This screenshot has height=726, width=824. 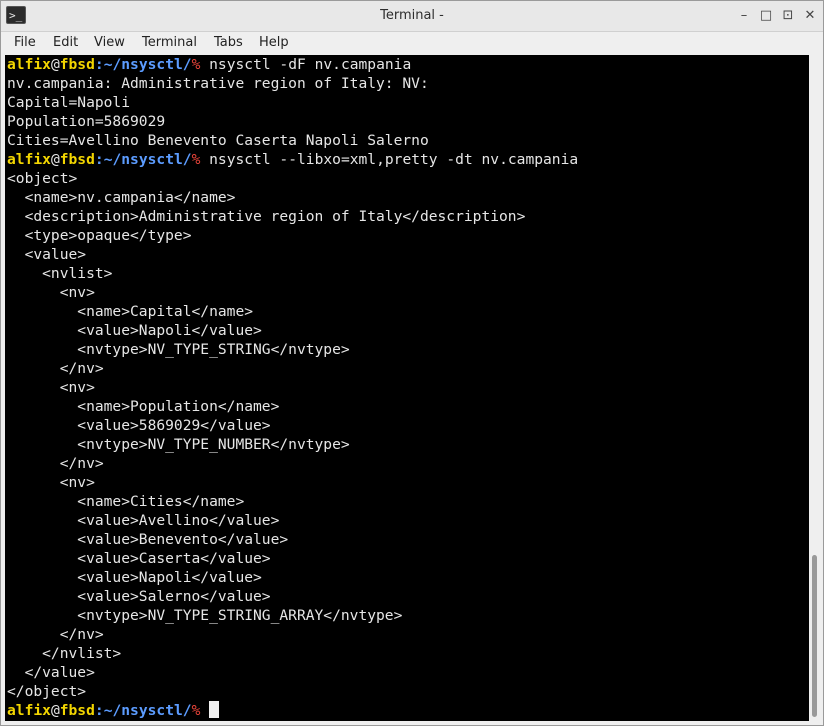 I want to click on menu-view: View, so click(x=109, y=43).